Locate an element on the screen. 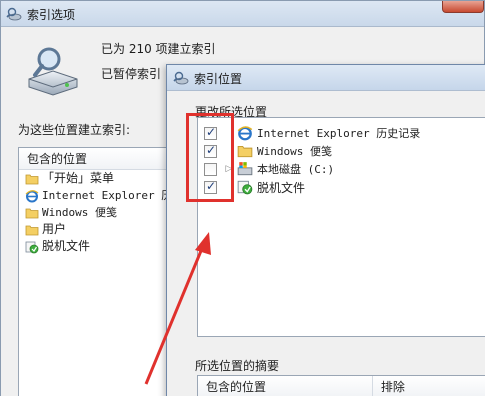 The width and height of the screenshot is (485, 396). window-title: 索引选项 is located at coordinates (51, 15).